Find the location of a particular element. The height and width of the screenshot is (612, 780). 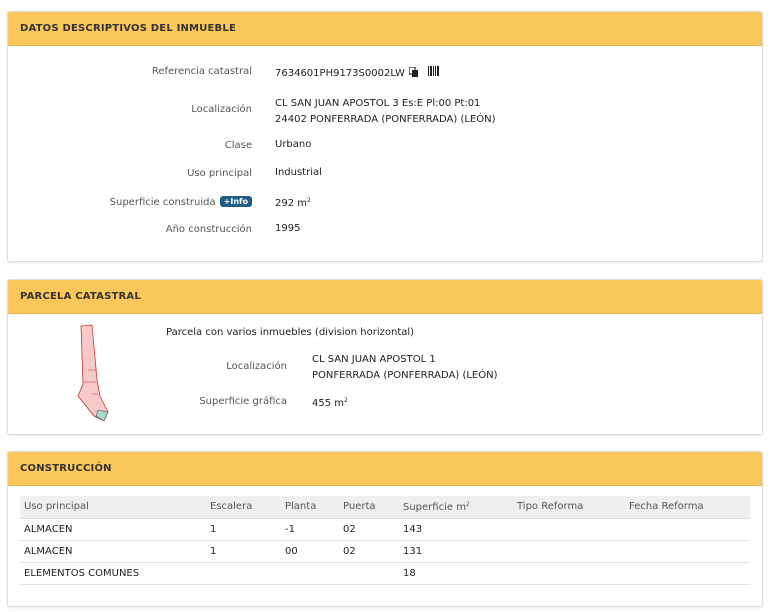

value-superficie-construida: 292 m2 is located at coordinates (293, 202).